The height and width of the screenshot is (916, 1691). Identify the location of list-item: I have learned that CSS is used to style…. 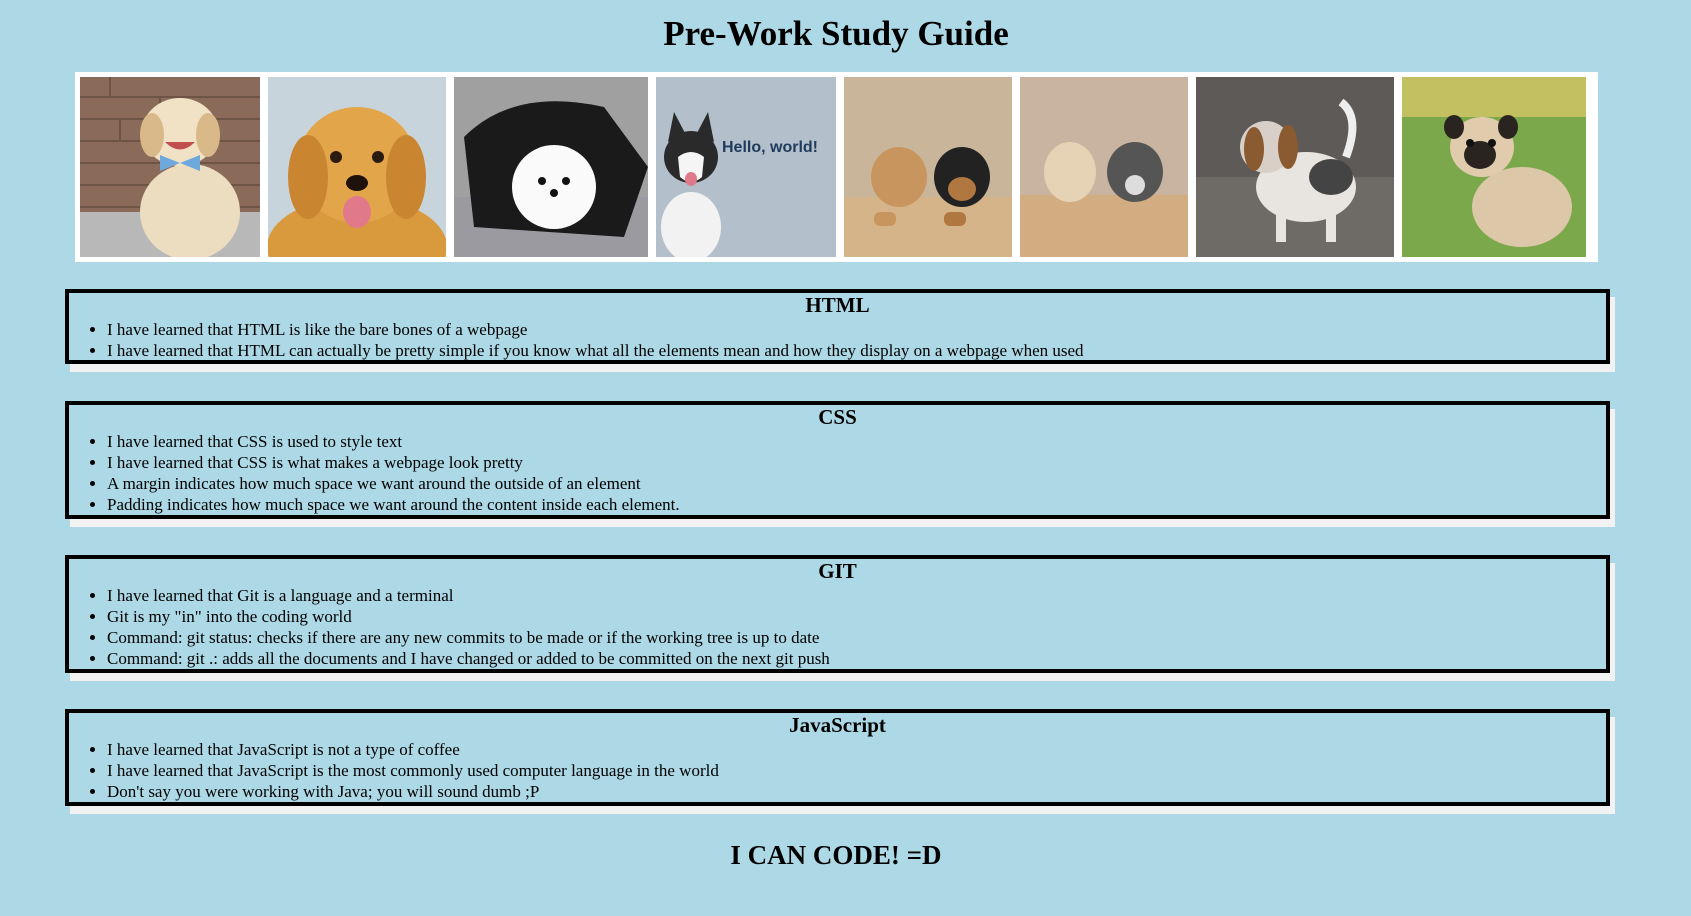
(856, 441).